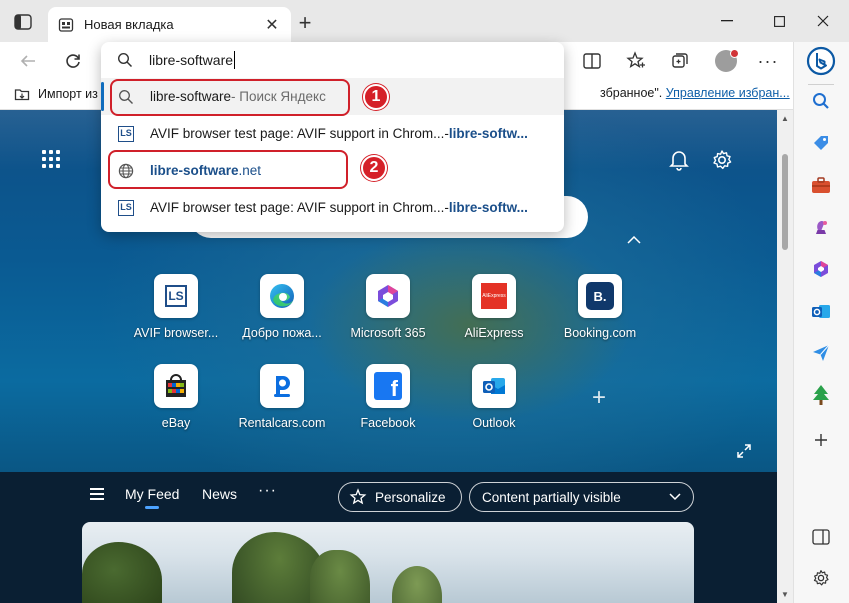  Describe the element at coordinates (23, 22) in the screenshot. I see `tab-actions-icon` at that location.